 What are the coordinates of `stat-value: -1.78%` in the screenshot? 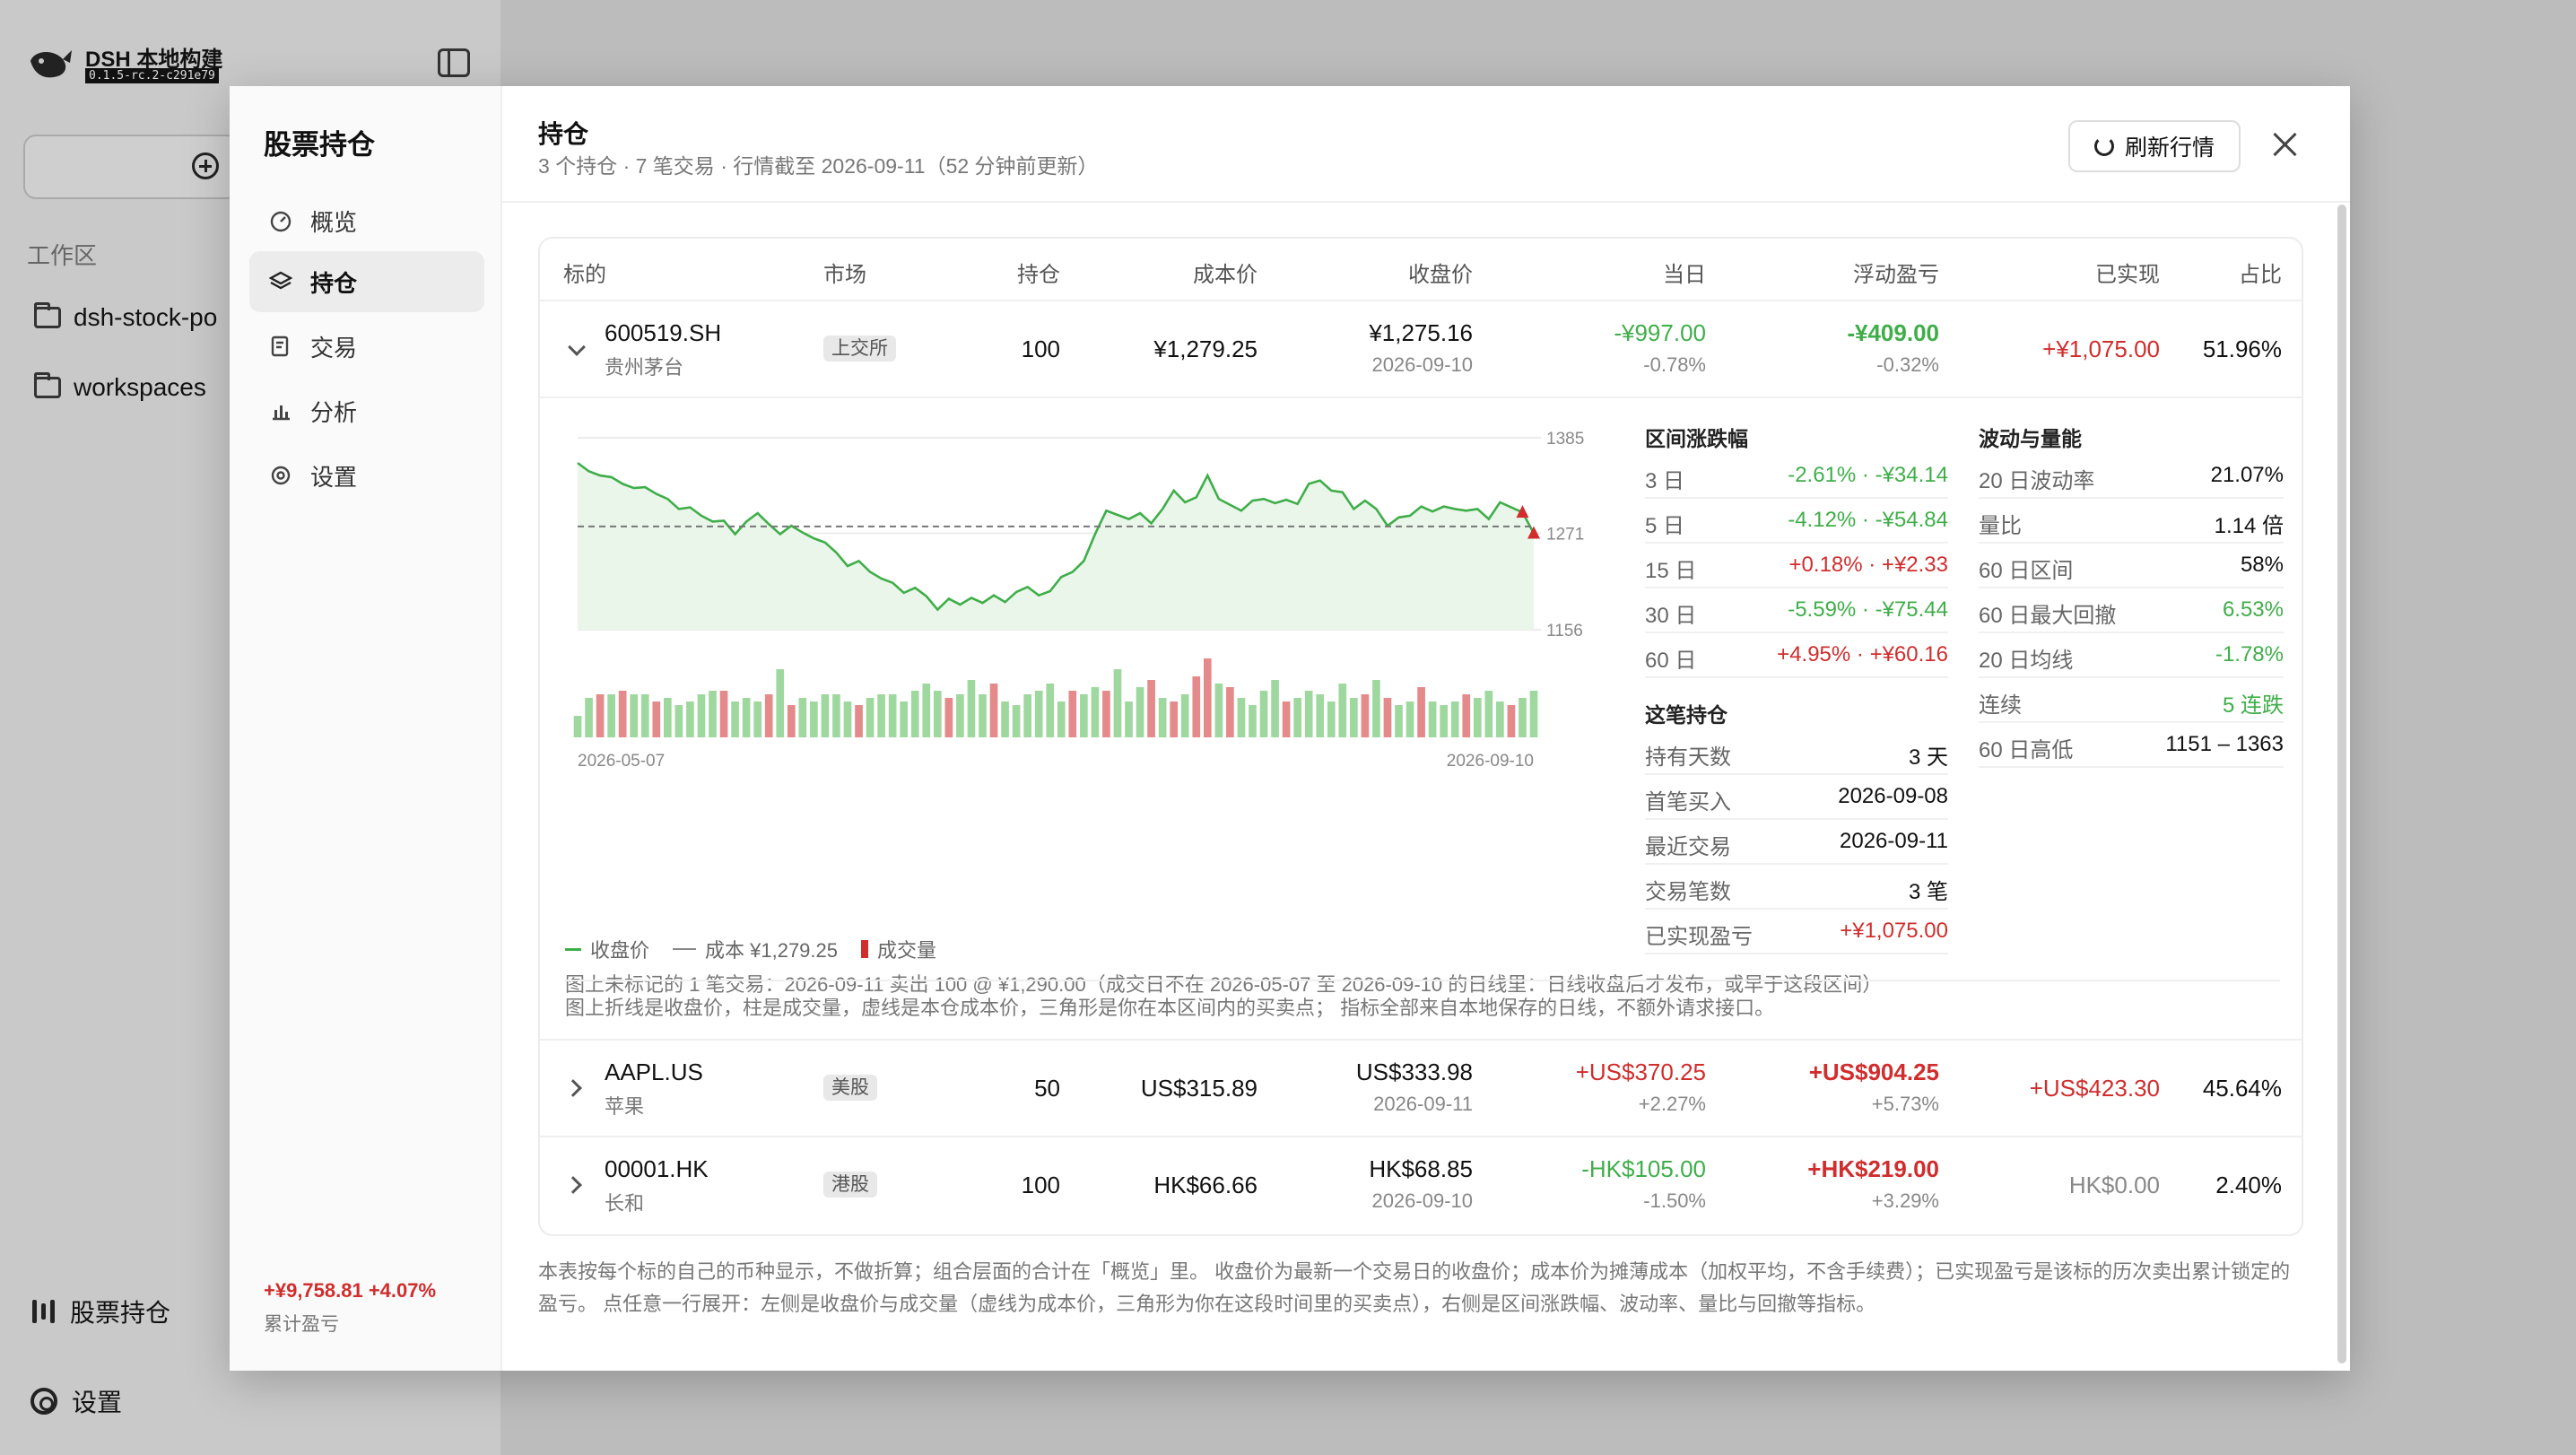 It's located at (2249, 654).